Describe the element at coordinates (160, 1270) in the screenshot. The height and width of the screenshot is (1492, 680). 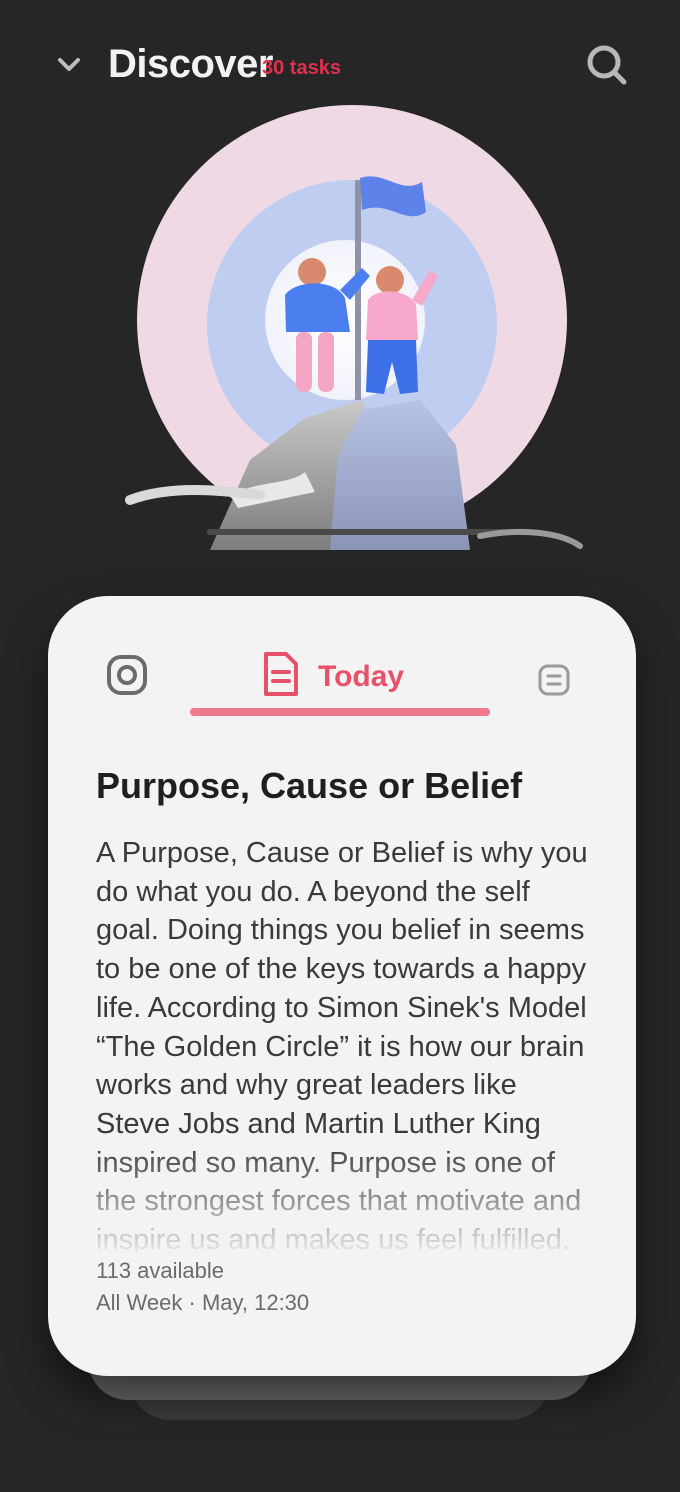
I see `availability-text: 113 available` at that location.